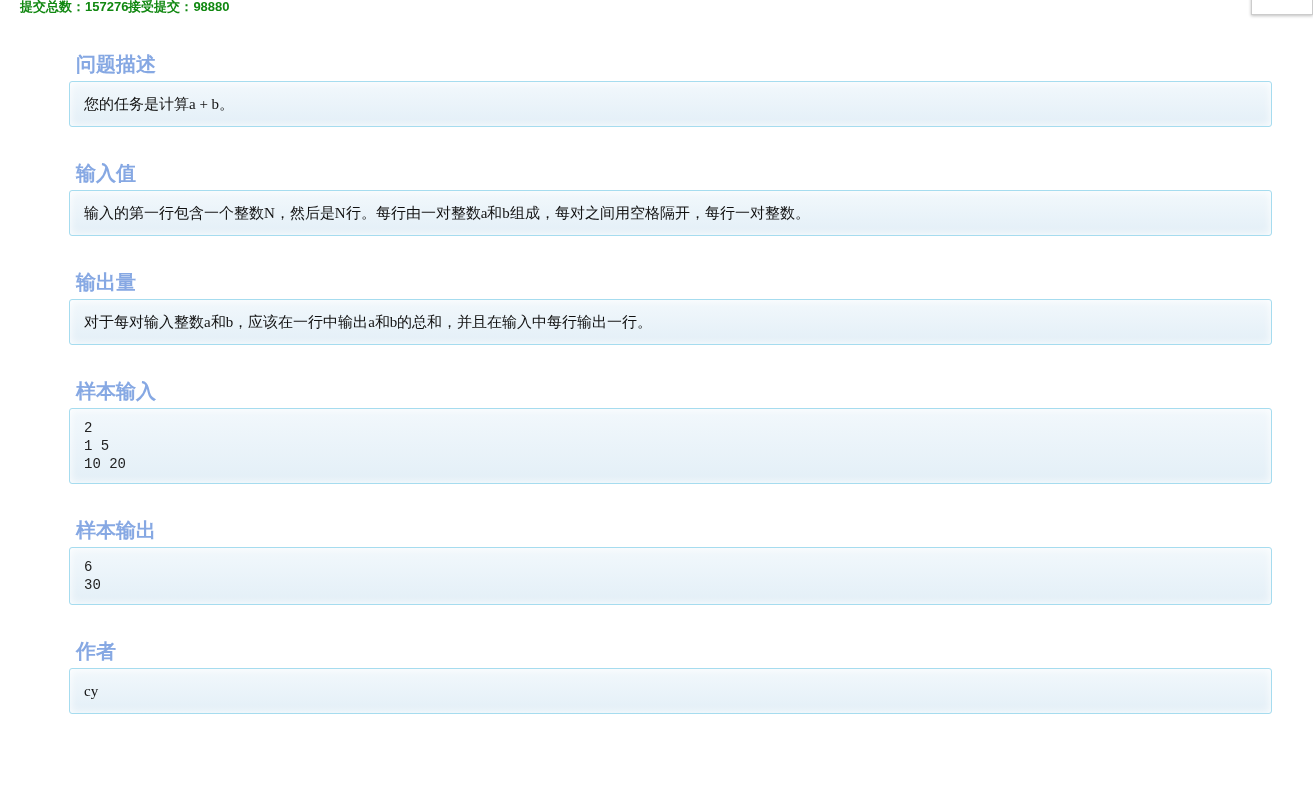 This screenshot has width=1313, height=794. Describe the element at coordinates (92, 691) in the screenshot. I see `content-text: cy` at that location.